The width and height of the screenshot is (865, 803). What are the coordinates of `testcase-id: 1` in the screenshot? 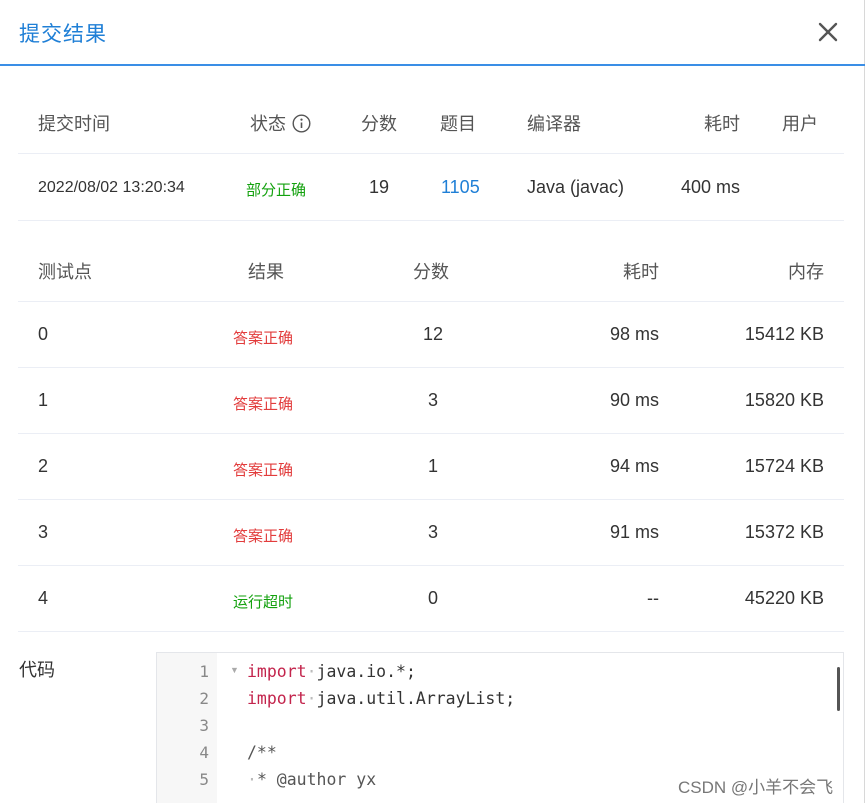 It's located at (43, 400).